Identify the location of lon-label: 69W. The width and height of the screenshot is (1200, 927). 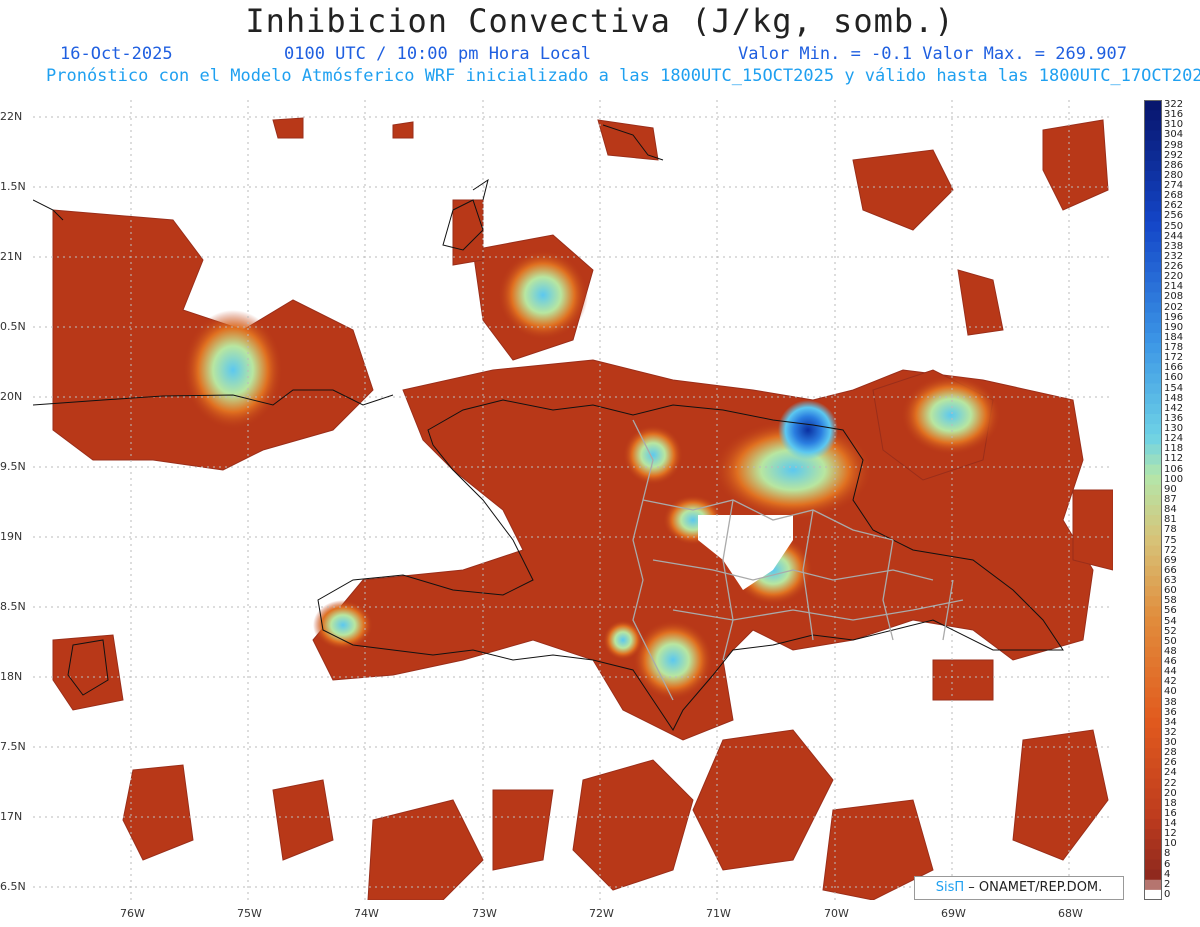
(953, 913).